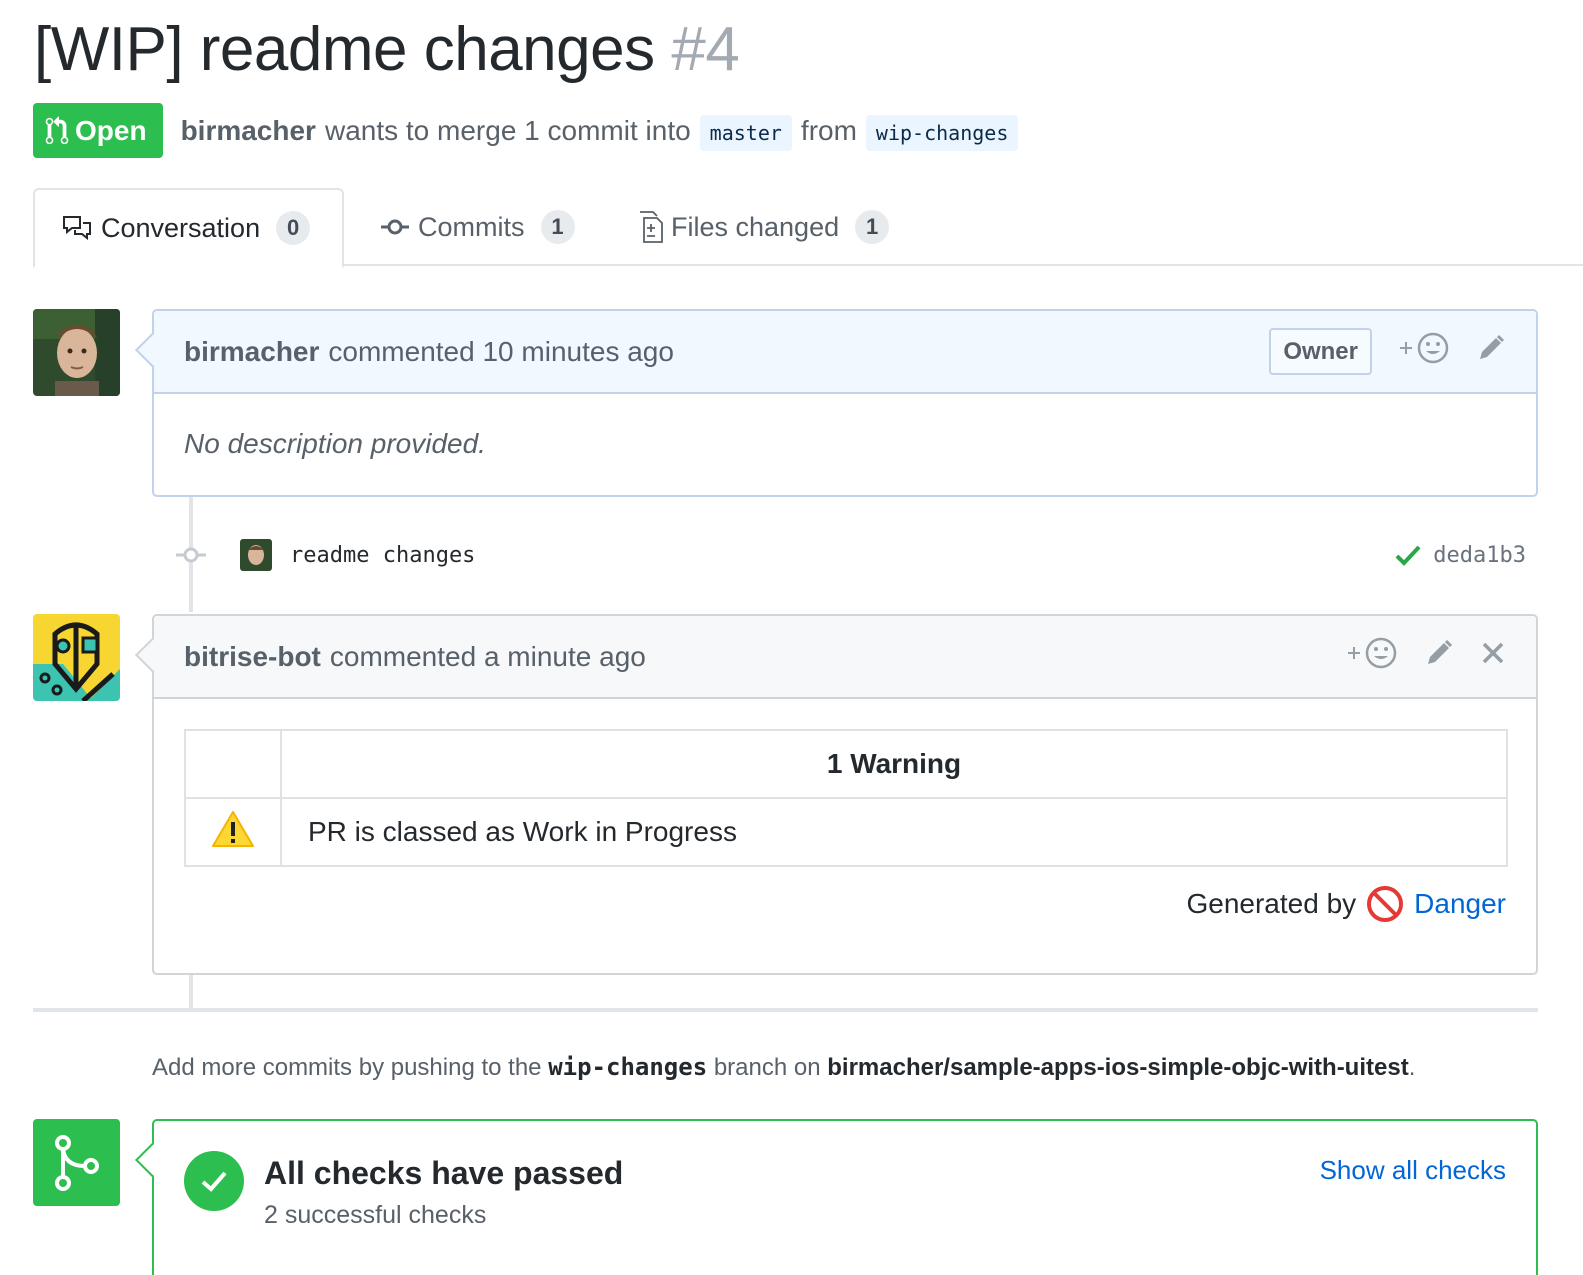 The image size is (1583, 1275). Describe the element at coordinates (76, 352) in the screenshot. I see `avatar-birmacher` at that location.